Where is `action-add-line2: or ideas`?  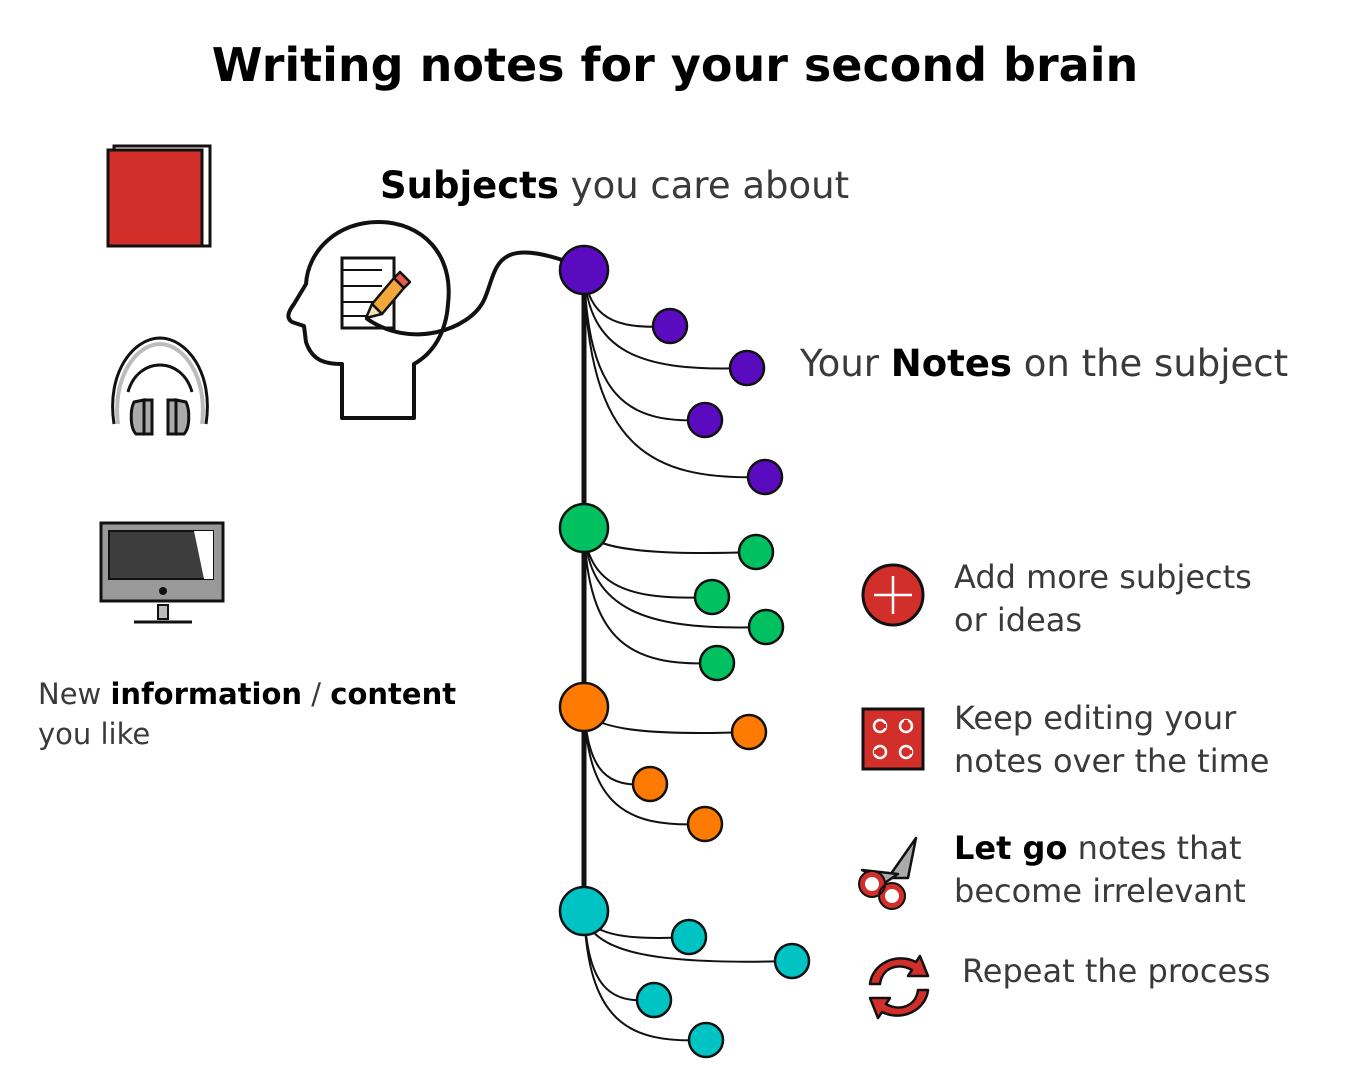 action-add-line2: or ideas is located at coordinates (1018, 620).